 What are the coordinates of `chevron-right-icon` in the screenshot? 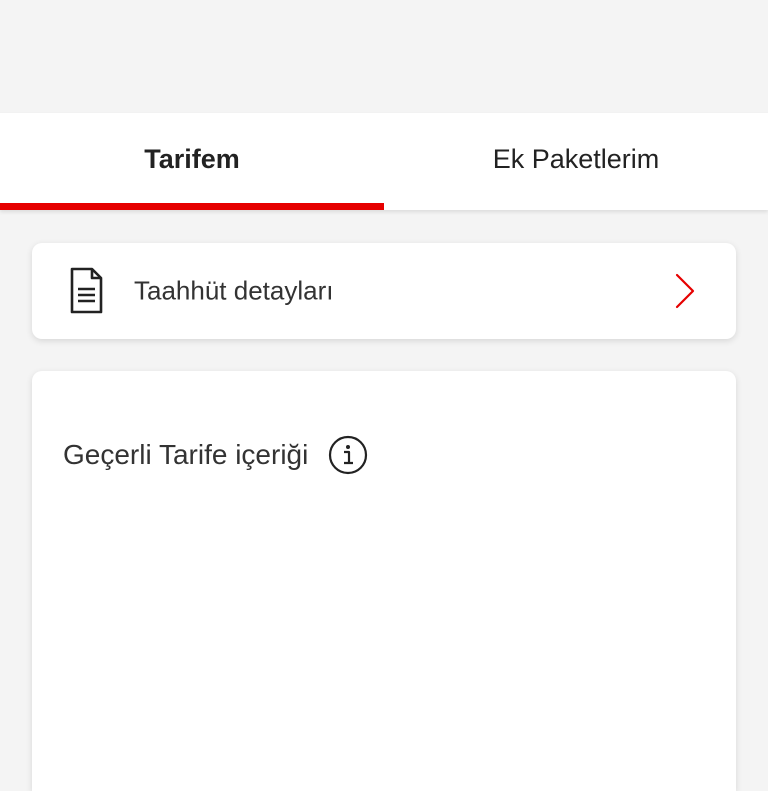 It's located at (685, 291).